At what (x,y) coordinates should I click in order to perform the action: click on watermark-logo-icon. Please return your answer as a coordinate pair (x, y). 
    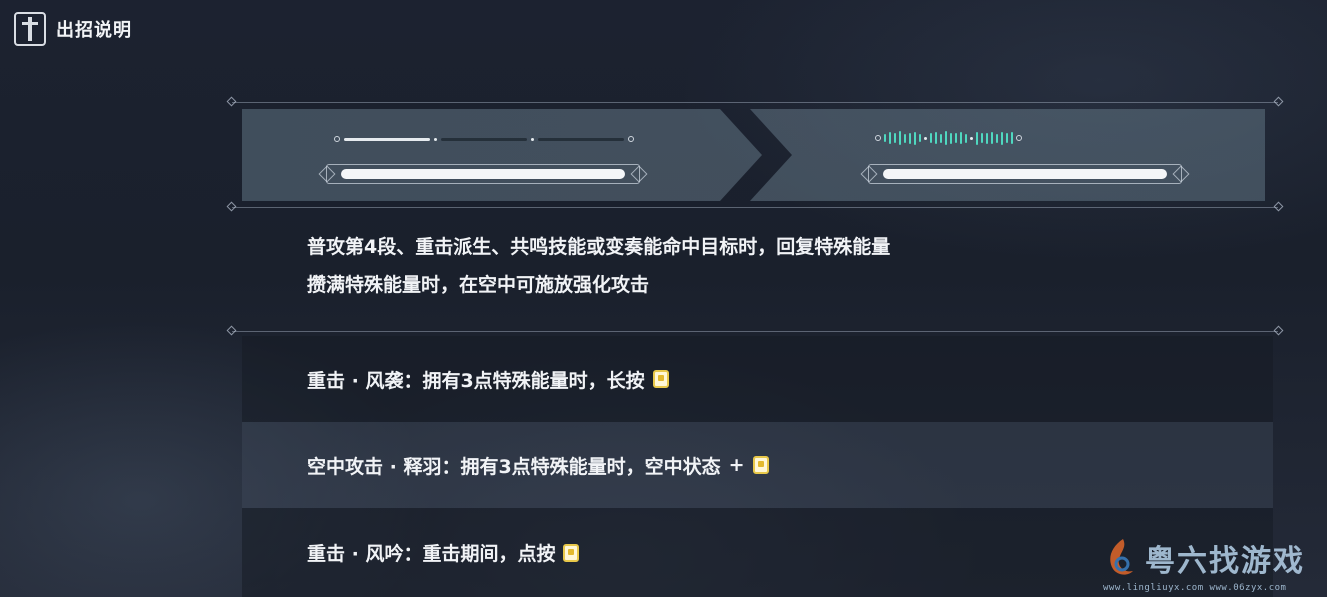
    Looking at the image, I should click on (1121, 557).